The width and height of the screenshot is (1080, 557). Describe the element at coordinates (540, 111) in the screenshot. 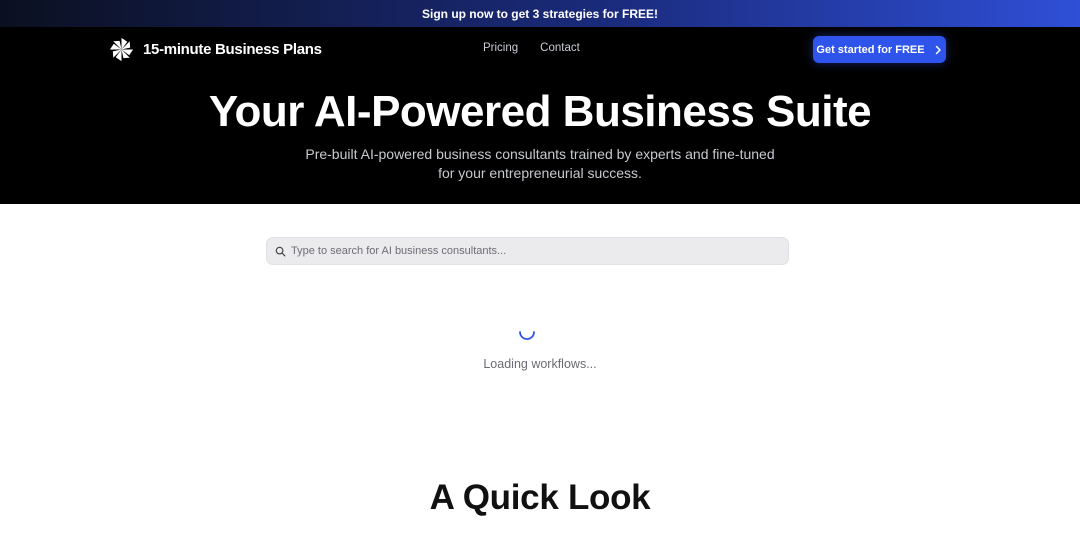

I see `hero-title: Your AI-Powered Business Suite` at that location.